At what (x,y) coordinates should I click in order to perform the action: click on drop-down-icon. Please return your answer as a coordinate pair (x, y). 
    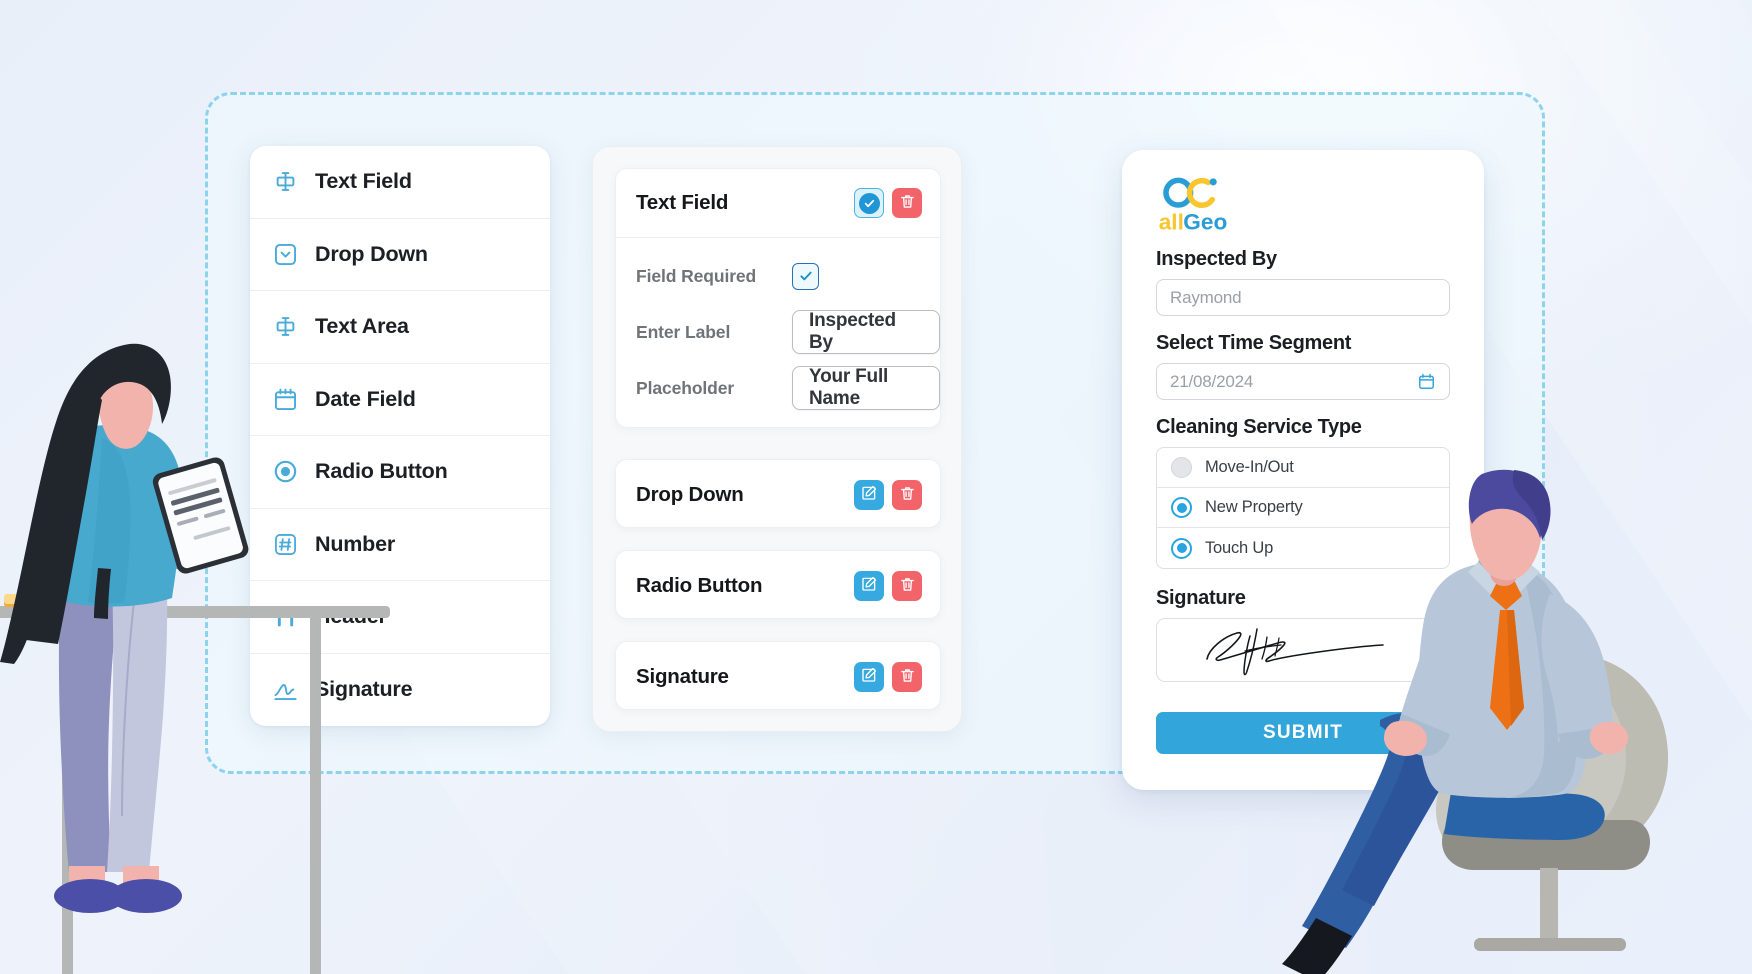
    Looking at the image, I should click on (285, 254).